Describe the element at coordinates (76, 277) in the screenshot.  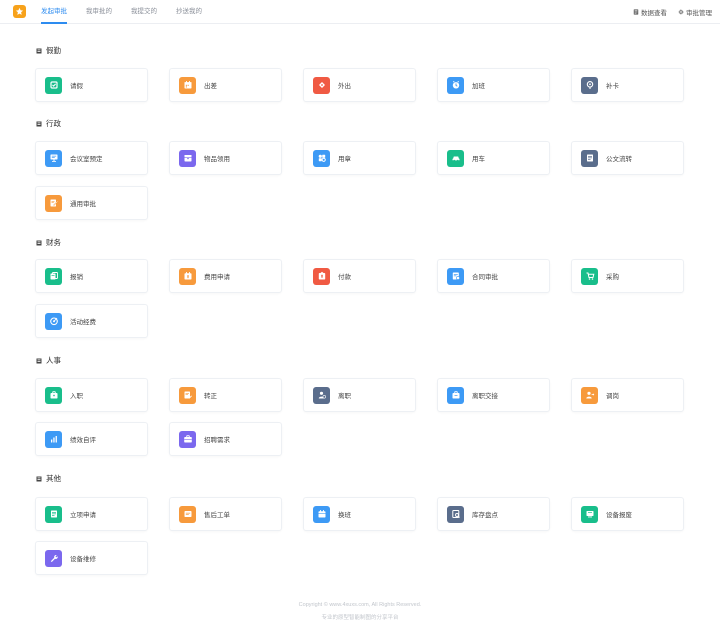
I see `approval-card-label: 报销` at that location.